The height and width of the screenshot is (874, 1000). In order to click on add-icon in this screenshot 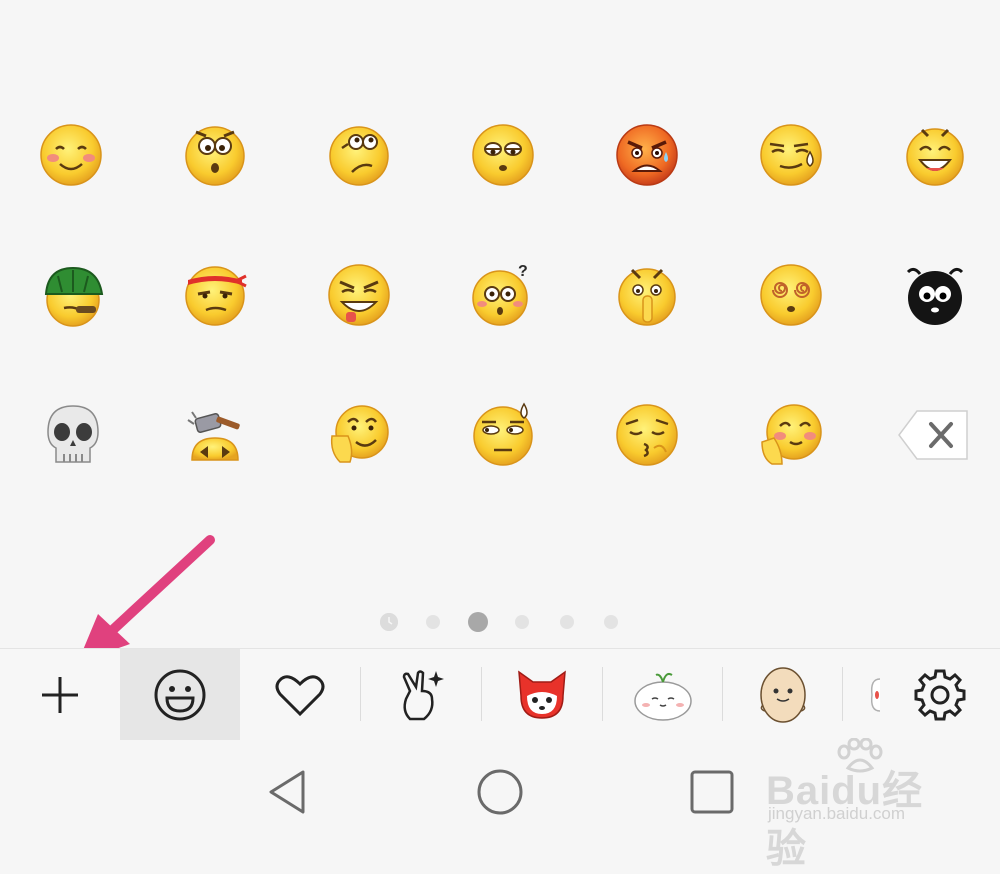, I will do `click(60, 695)`.